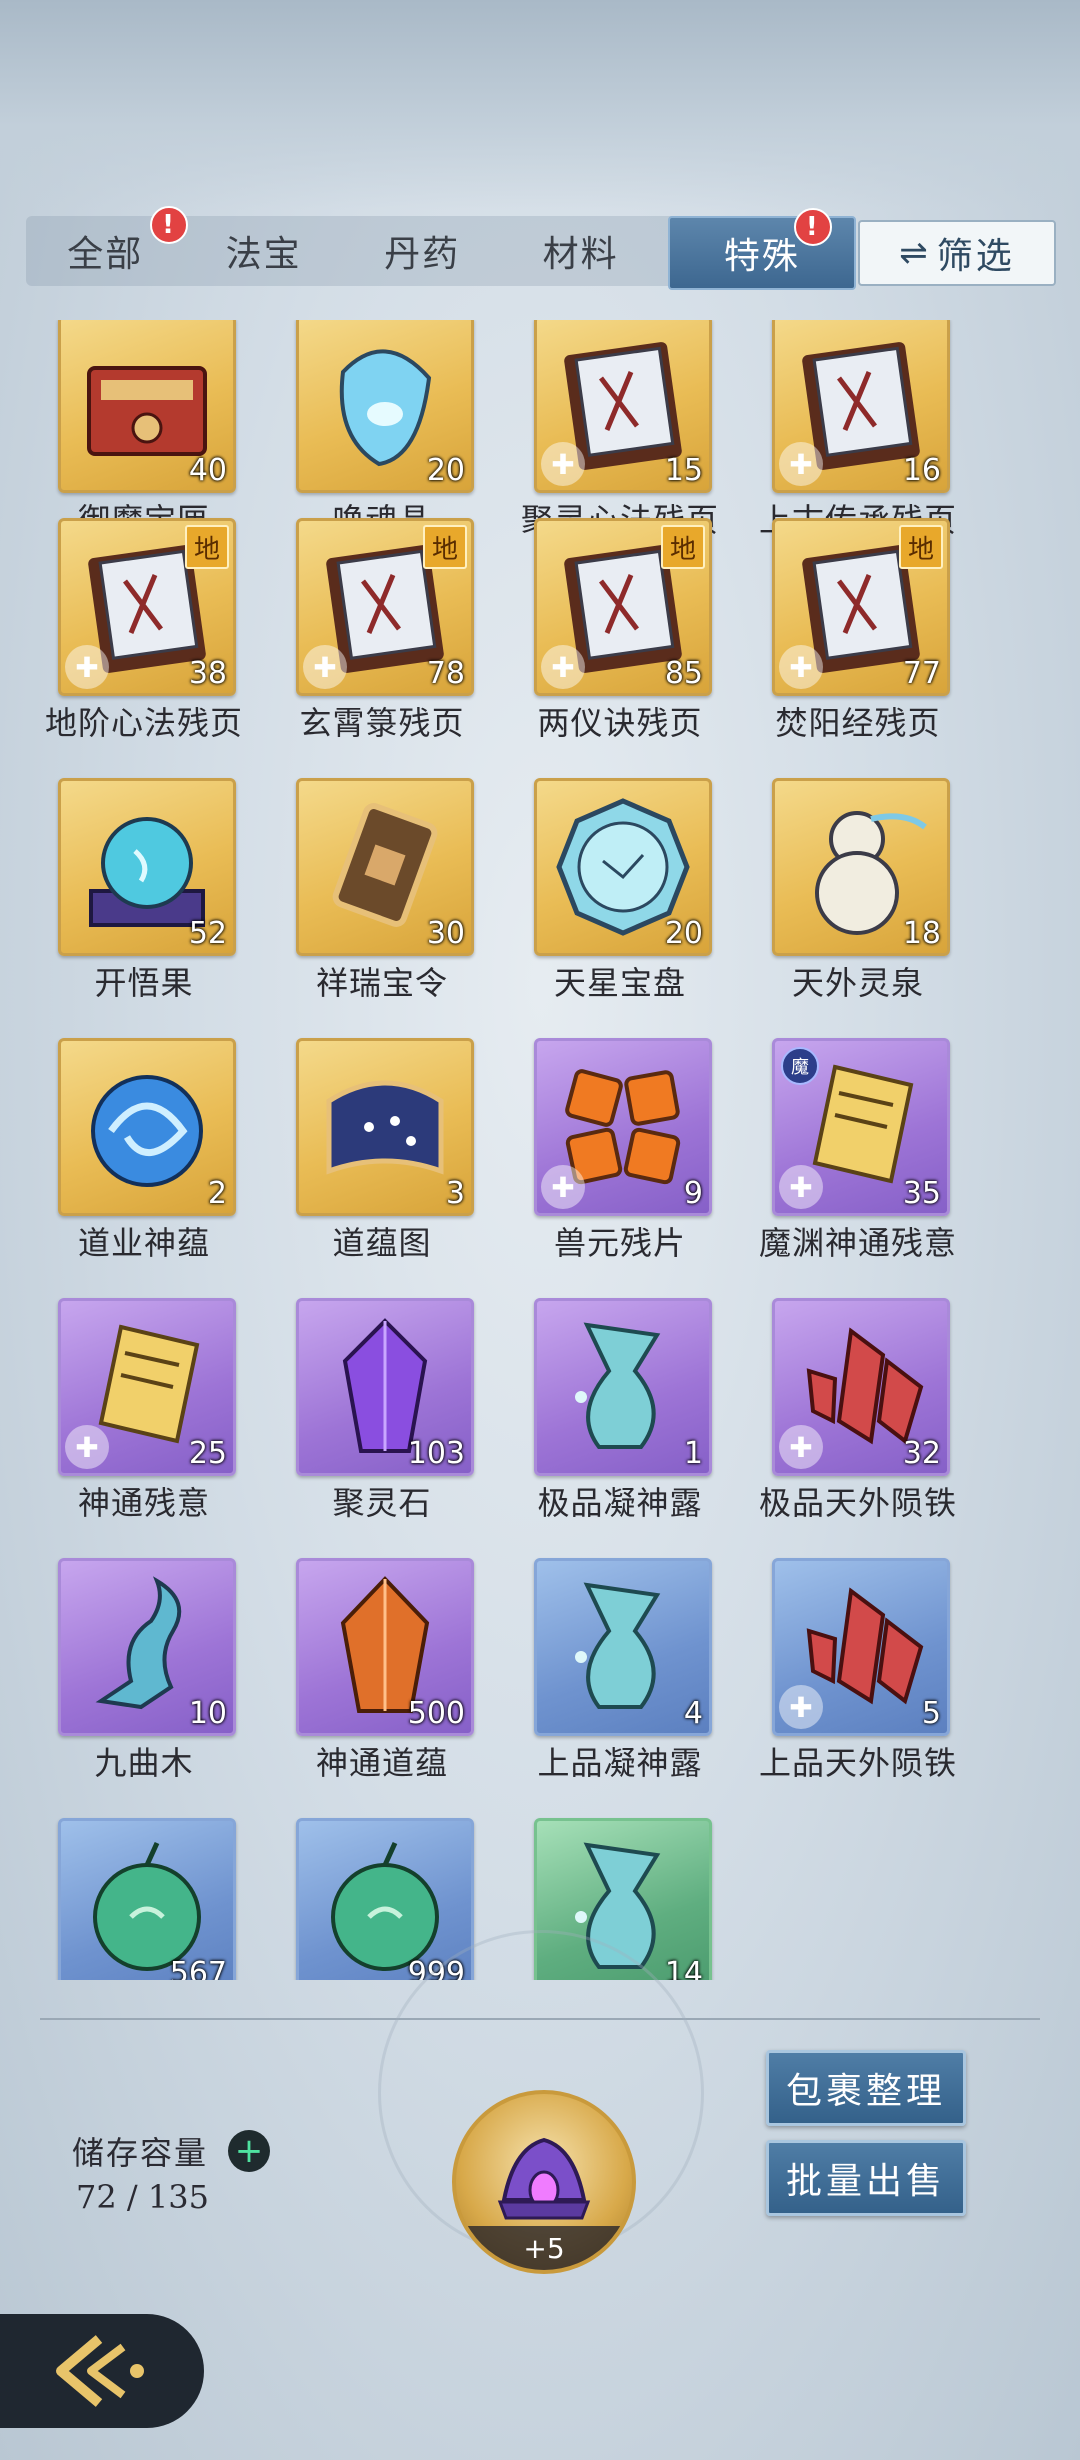  Describe the element at coordinates (217, 1193) in the screenshot. I see `item-count: 2` at that location.